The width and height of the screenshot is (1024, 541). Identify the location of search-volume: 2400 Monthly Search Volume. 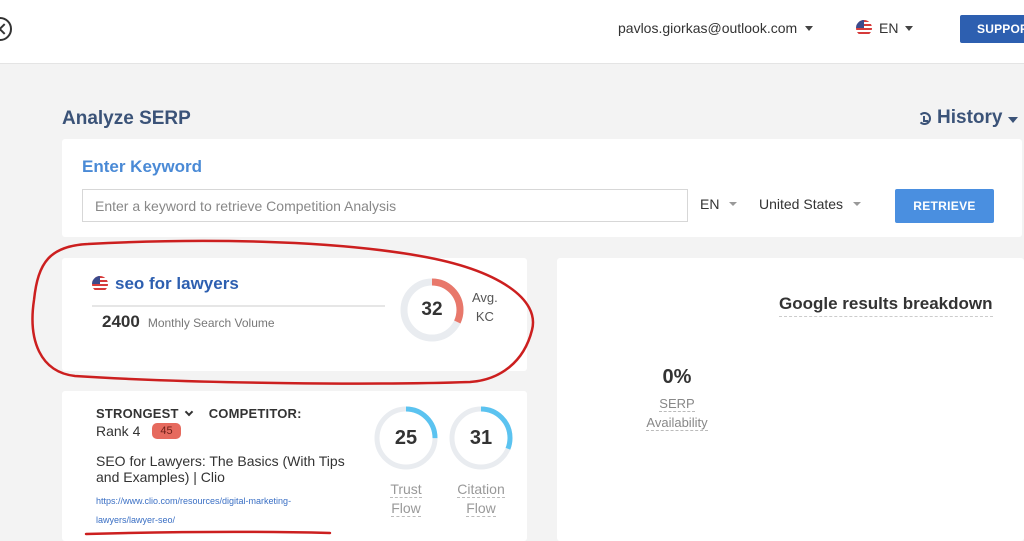
(188, 322).